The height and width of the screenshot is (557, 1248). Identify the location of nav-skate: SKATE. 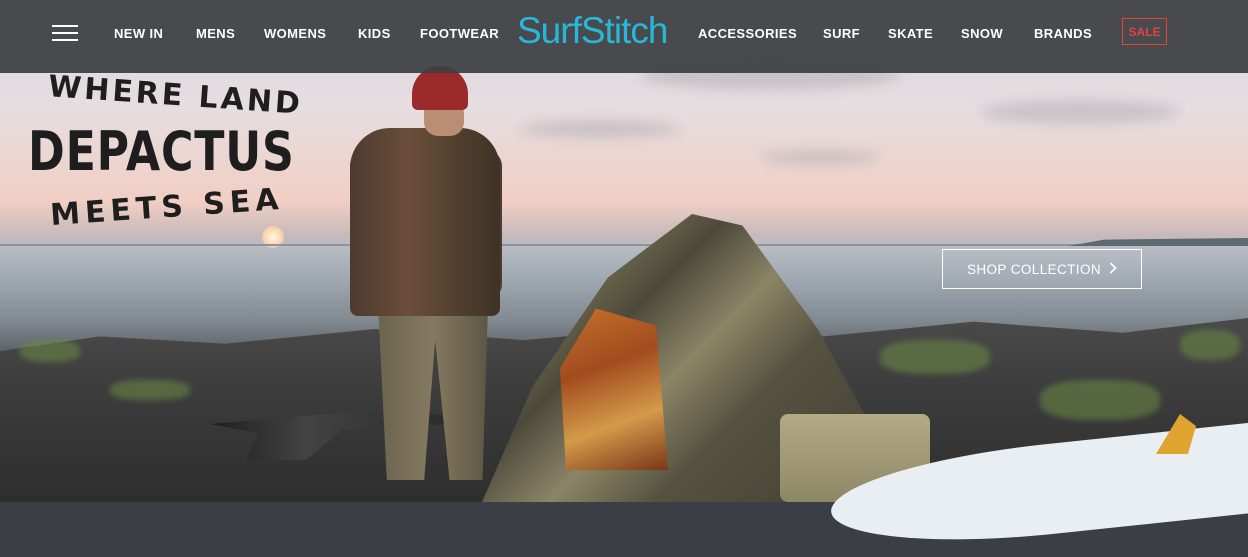
(910, 33).